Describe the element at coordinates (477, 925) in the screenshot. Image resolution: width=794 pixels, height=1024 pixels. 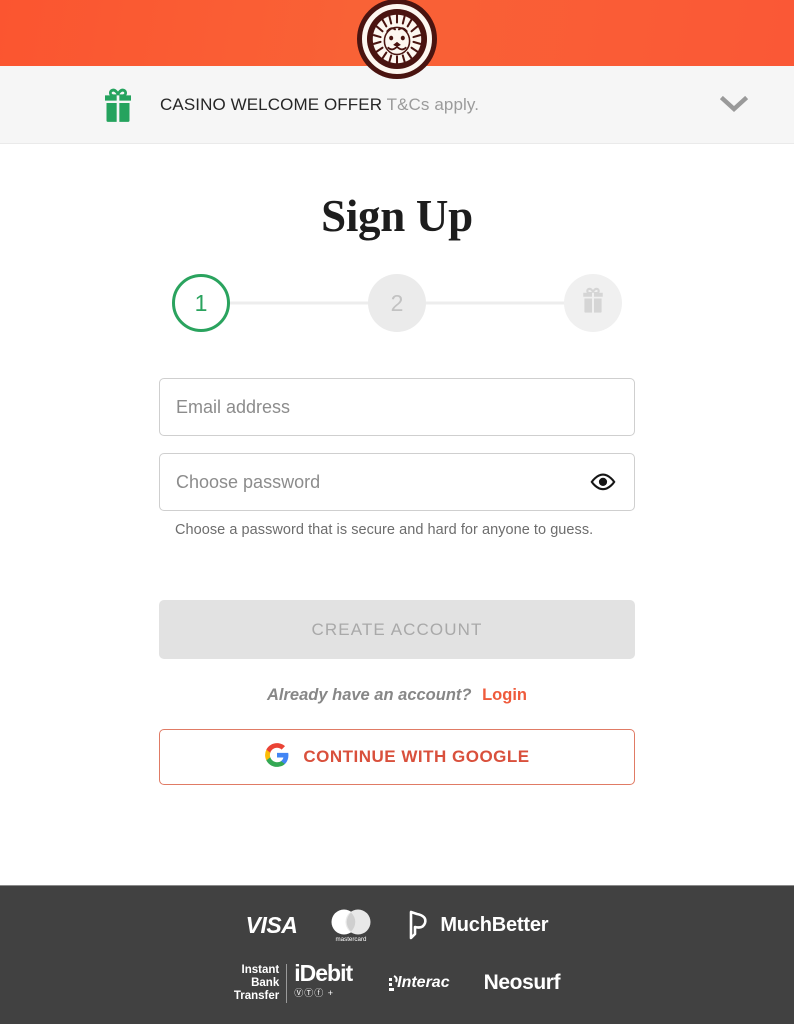
I see `muchbetter-logo: MuchBetter` at that location.